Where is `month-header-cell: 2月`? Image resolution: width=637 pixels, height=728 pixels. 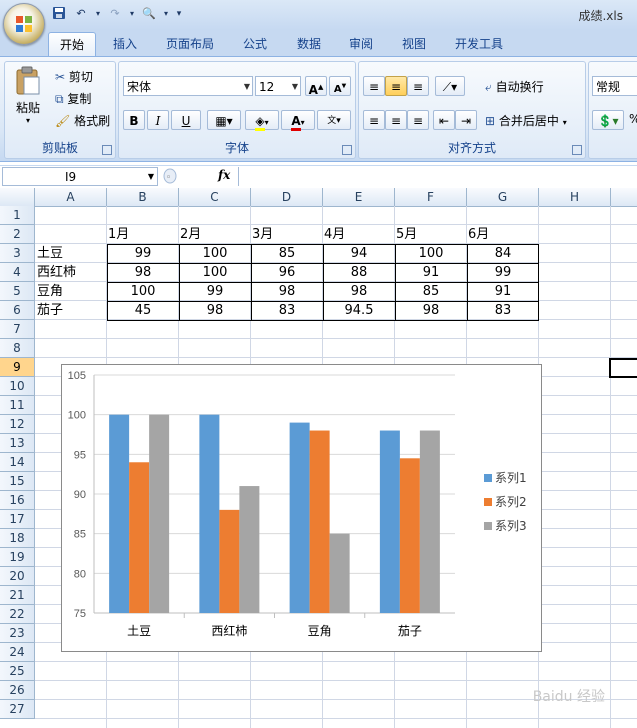
month-header-cell: 2月 is located at coordinates (215, 234).